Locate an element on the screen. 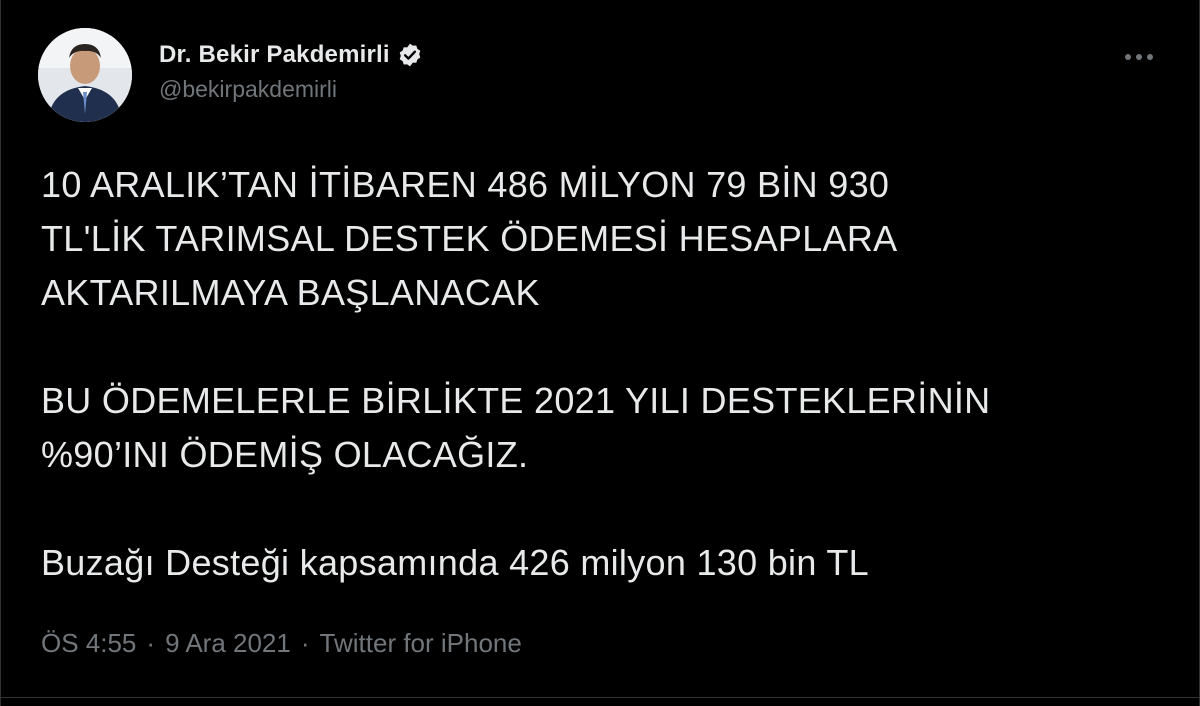 Image resolution: width=1200 pixels, height=706 pixels. more-horizontal-icon is located at coordinates (1139, 57).